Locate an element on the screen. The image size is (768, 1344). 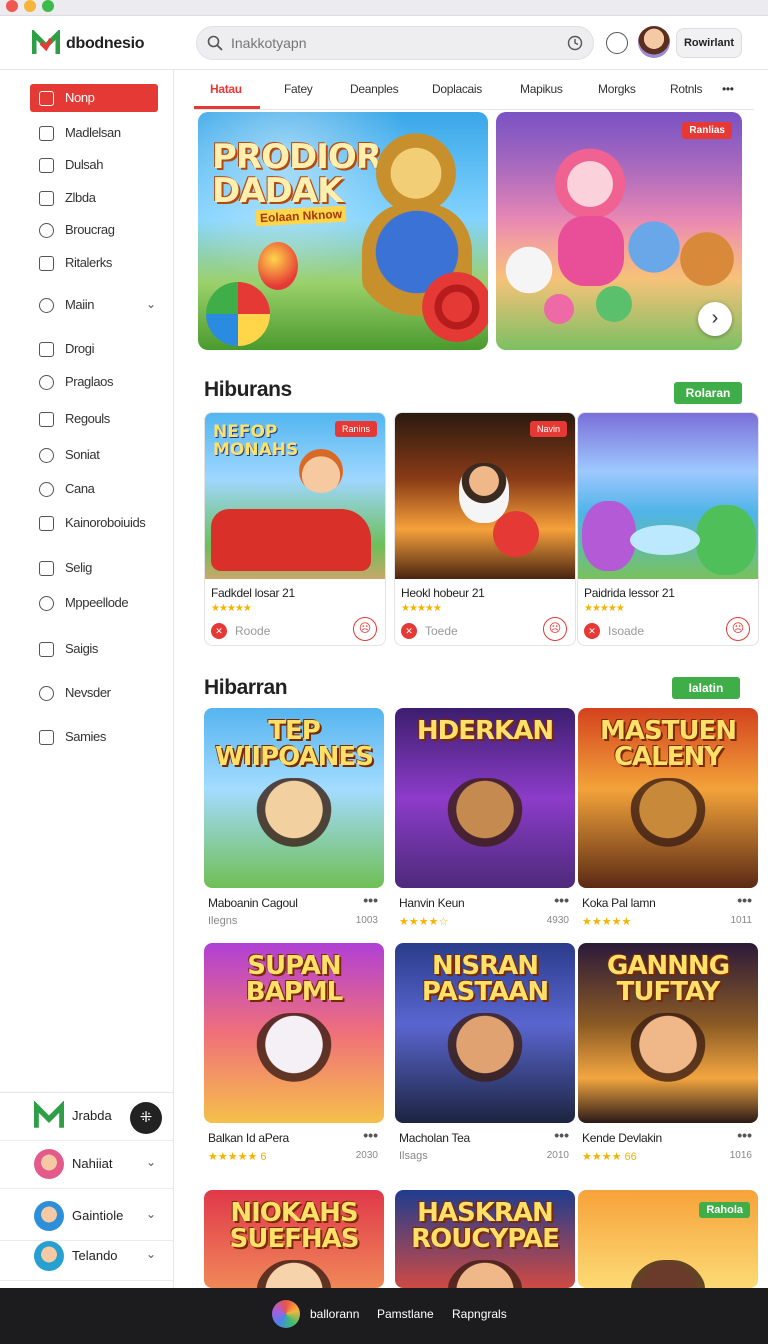
sidebar-item-label: Drogi is located at coordinates (80, 348).